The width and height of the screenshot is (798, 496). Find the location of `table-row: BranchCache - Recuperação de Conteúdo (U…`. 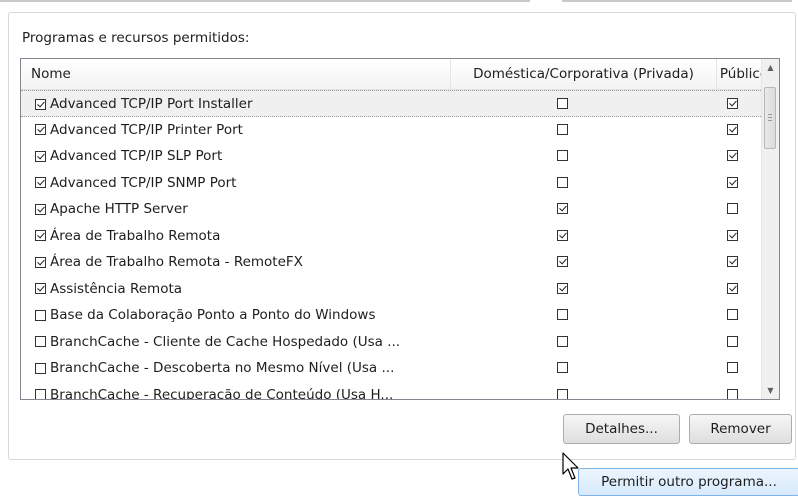

table-row: BranchCache - Recuperação de Conteúdo (U… is located at coordinates (396, 391).